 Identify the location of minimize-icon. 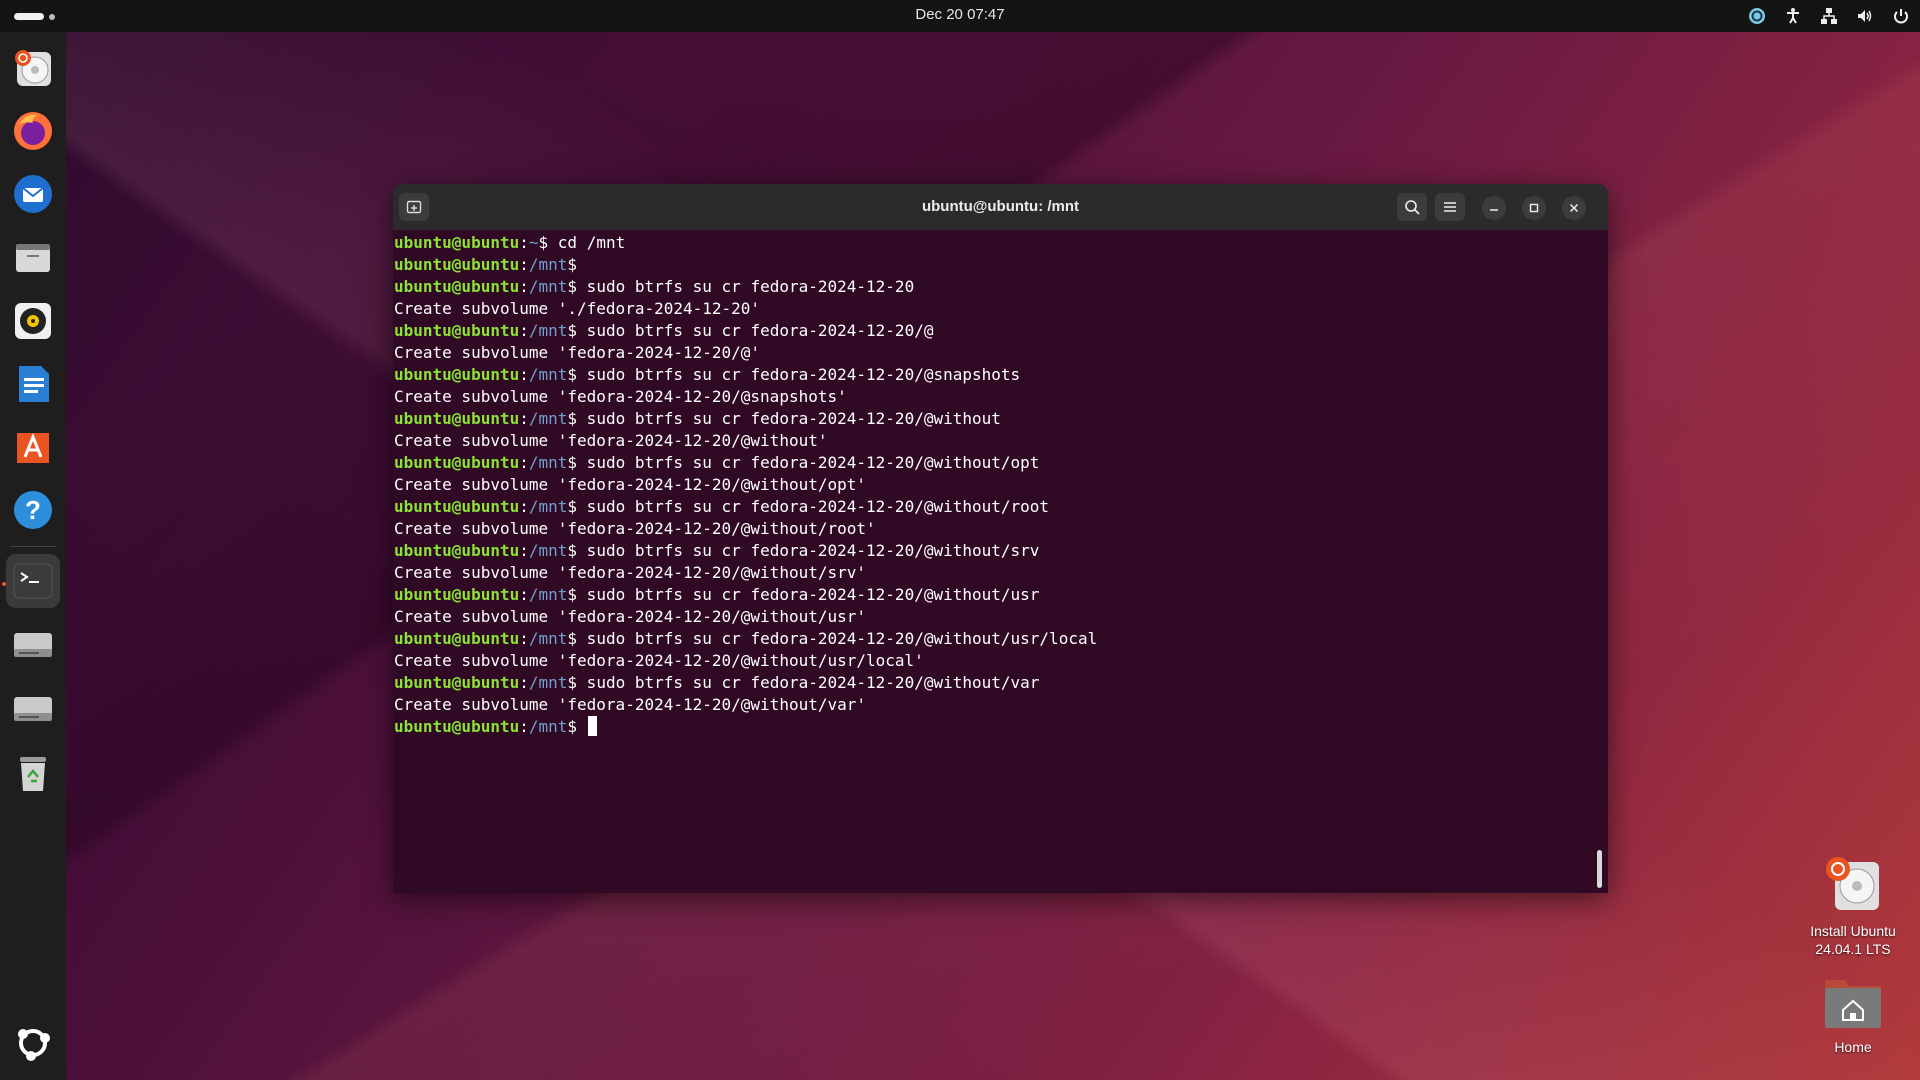
(1494, 210).